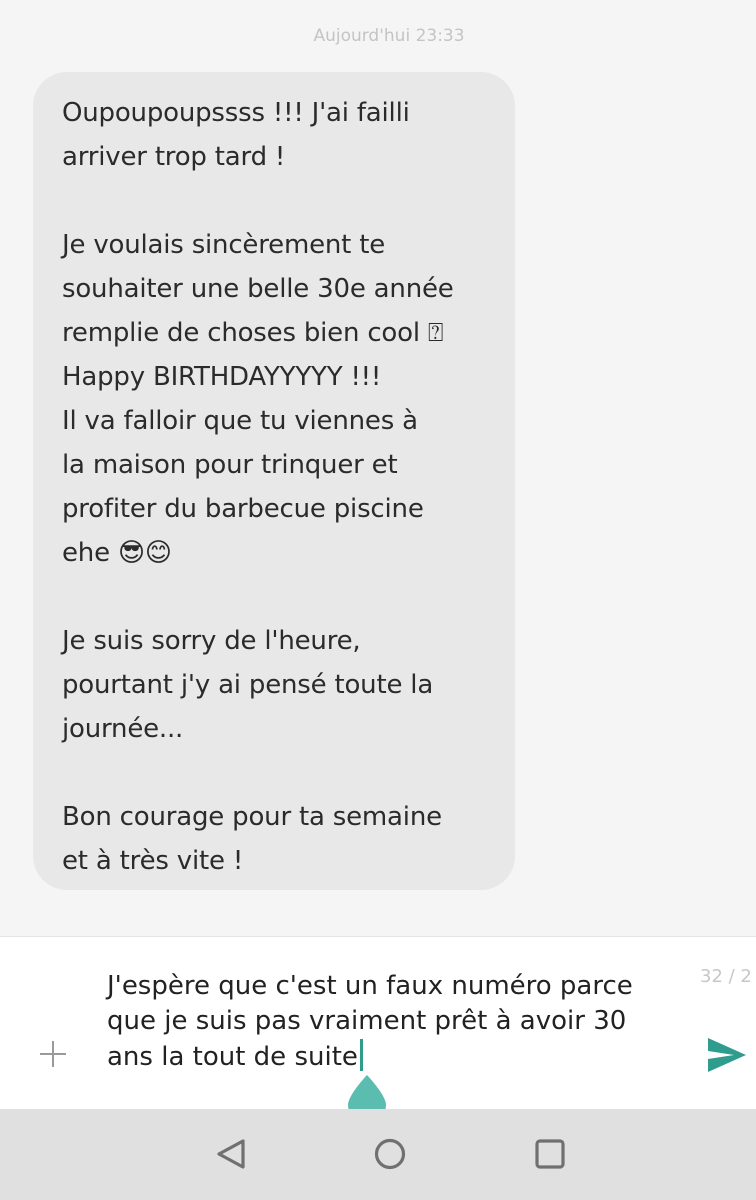 This screenshot has height=1200, width=756. What do you see at coordinates (53, 1054) in the screenshot?
I see `plus-icon` at bounding box center [53, 1054].